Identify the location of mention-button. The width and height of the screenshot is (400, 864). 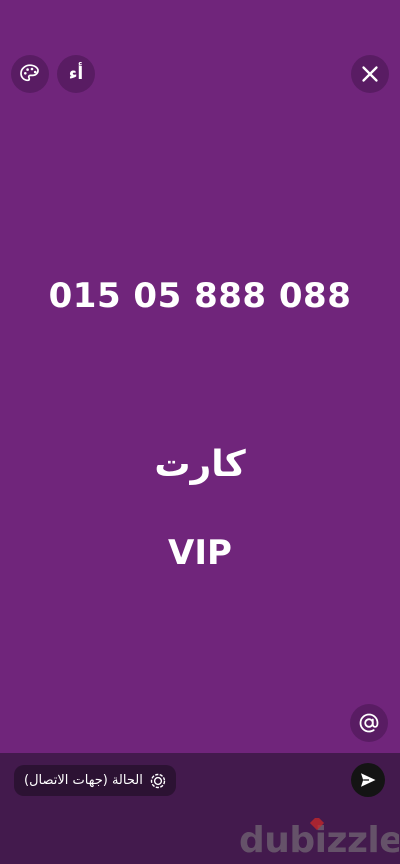
(369, 723).